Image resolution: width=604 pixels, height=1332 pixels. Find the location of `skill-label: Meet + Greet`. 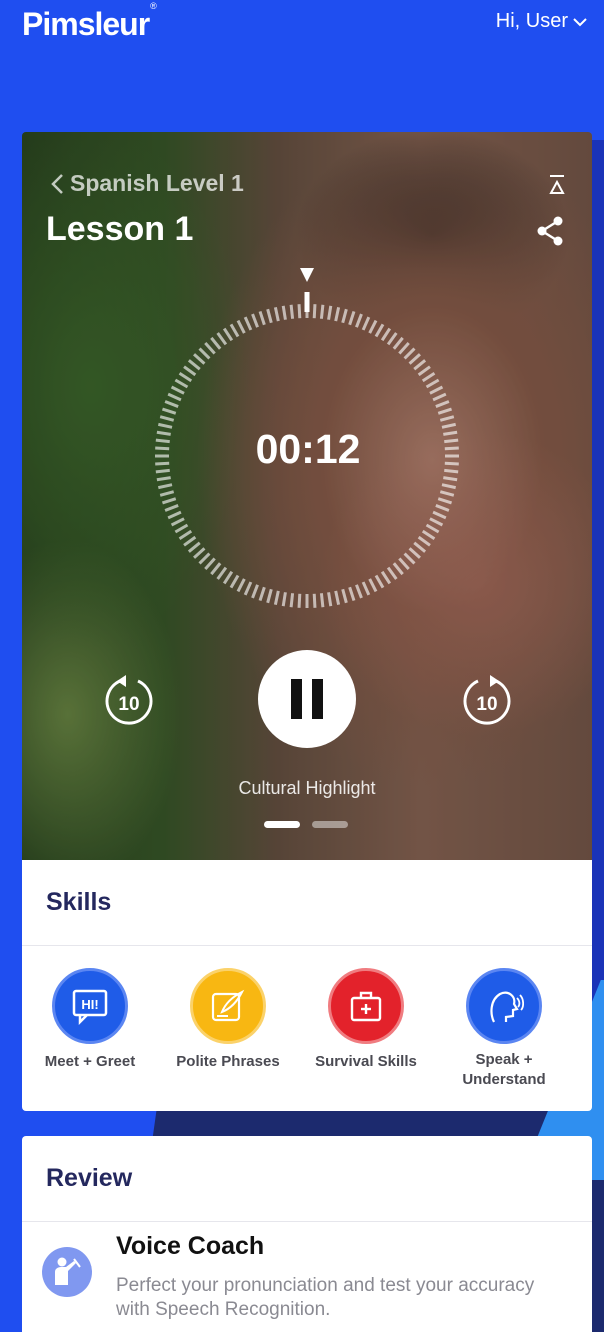

skill-label: Meet + Greet is located at coordinates (90, 1061).